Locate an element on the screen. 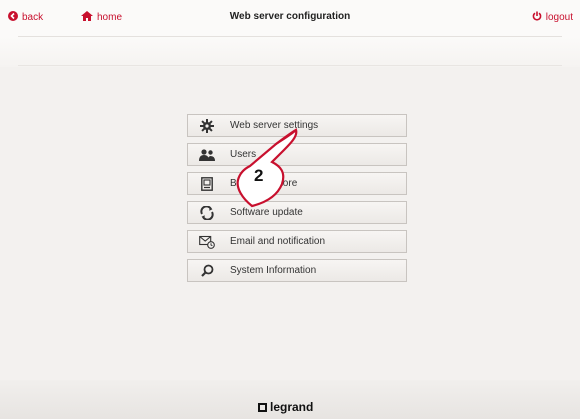 The height and width of the screenshot is (419, 580). callout-number: 2 is located at coordinates (259, 175).